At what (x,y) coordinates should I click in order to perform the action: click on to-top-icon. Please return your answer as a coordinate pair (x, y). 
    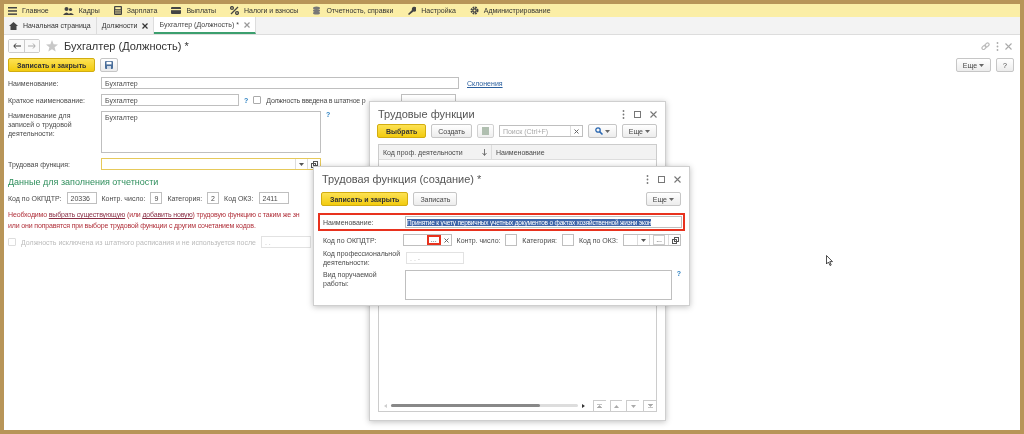
    Looking at the image, I should click on (600, 406).